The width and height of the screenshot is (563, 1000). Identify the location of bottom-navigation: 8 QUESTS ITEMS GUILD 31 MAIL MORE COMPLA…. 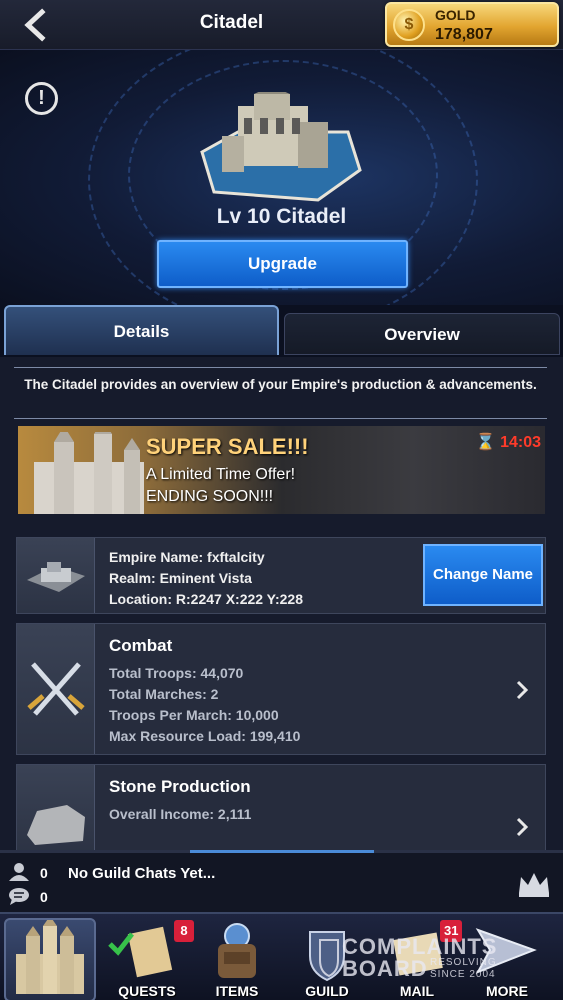
(281, 956).